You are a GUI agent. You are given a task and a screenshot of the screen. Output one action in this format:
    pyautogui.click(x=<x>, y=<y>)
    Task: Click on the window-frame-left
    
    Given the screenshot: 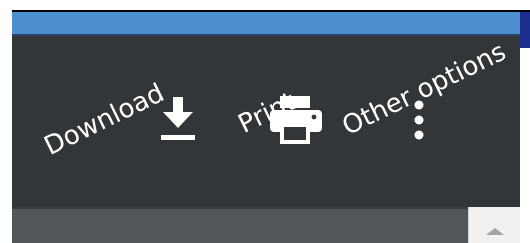 What is the action you would take?
    pyautogui.click(x=6, y=121)
    